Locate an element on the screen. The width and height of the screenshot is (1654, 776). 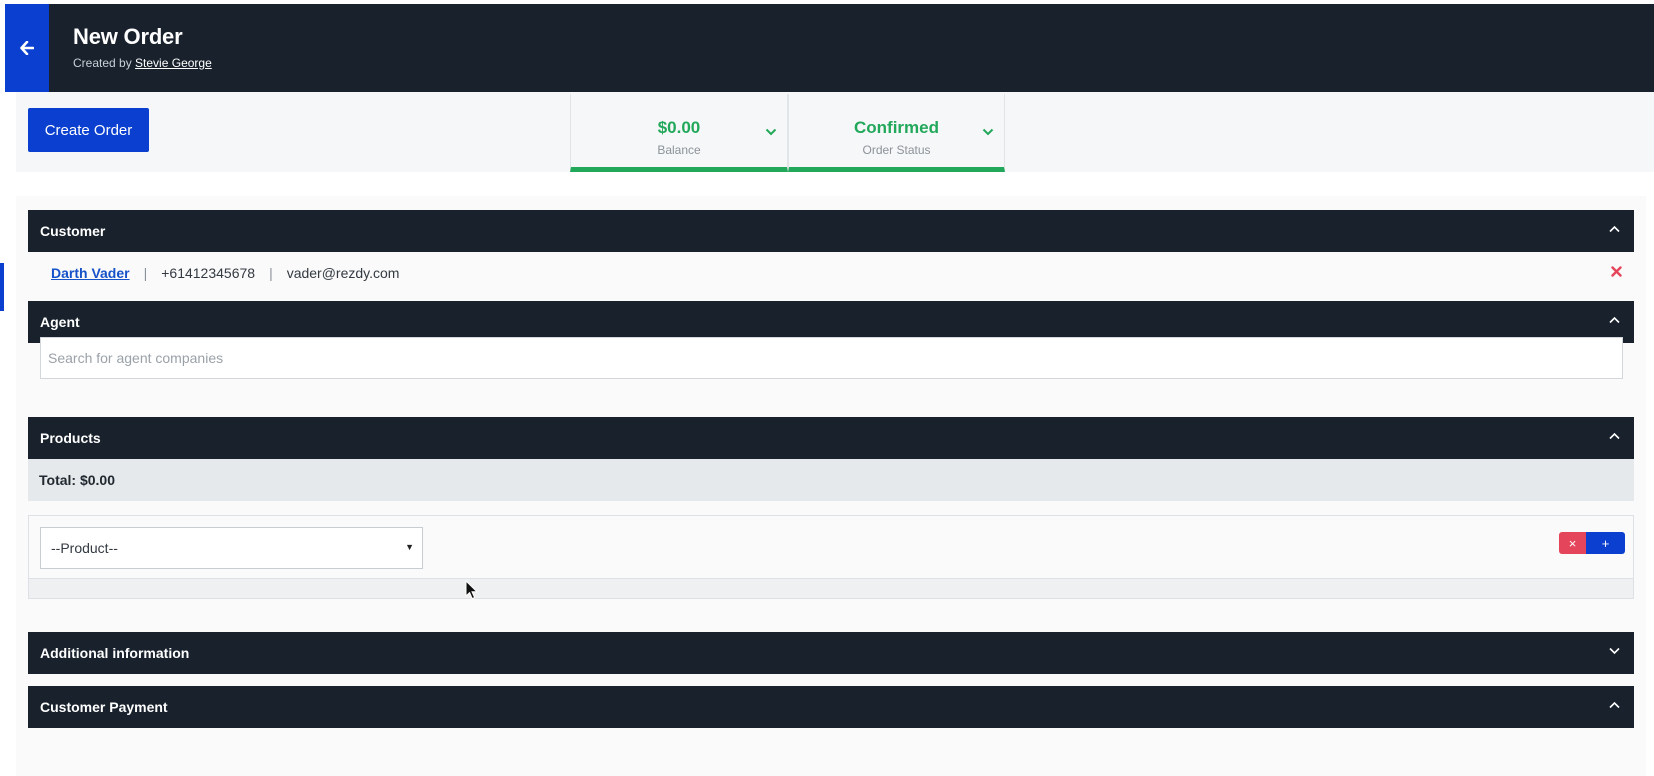
created-by: Created by Stevie George is located at coordinates (142, 63).